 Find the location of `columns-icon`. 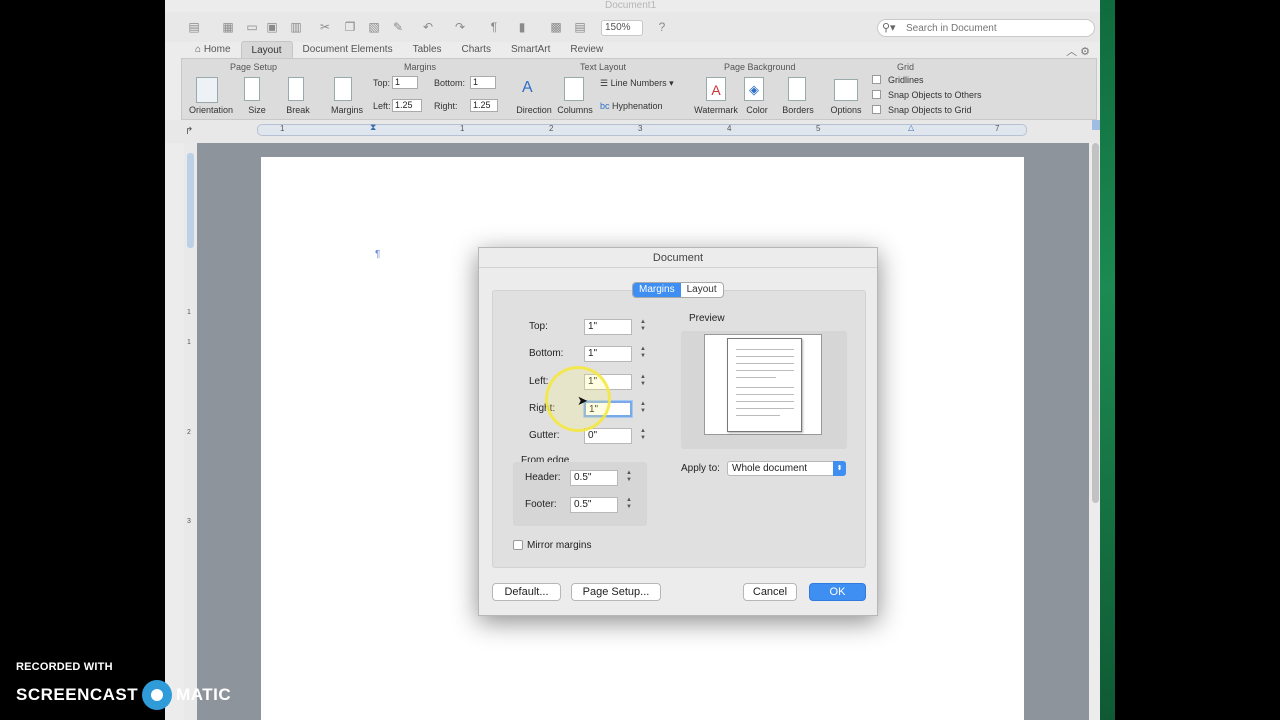

columns-icon is located at coordinates (574, 89).